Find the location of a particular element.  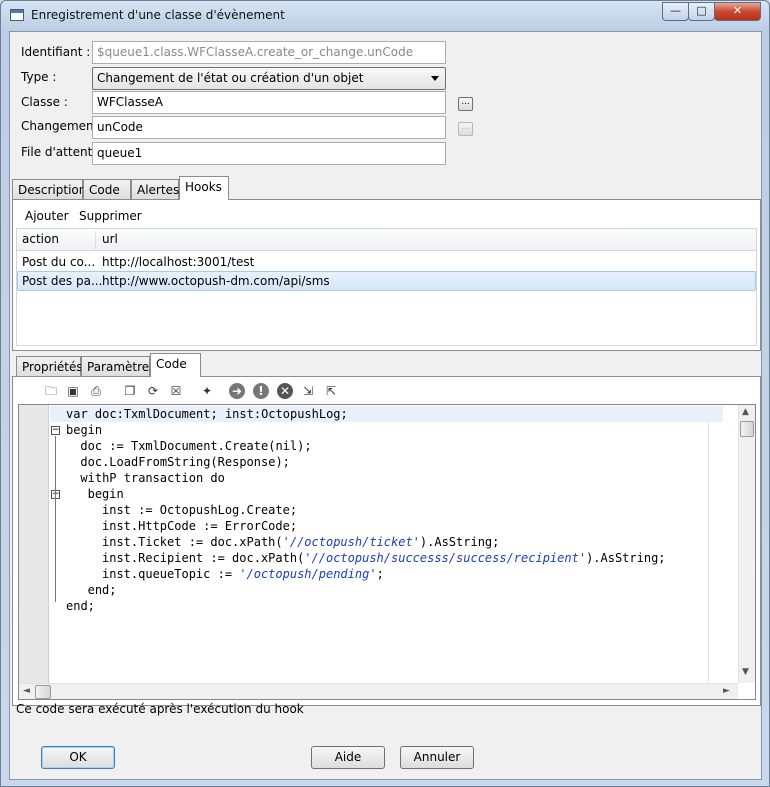

code-text: inst.queueTopic := is located at coordinates (171, 574).